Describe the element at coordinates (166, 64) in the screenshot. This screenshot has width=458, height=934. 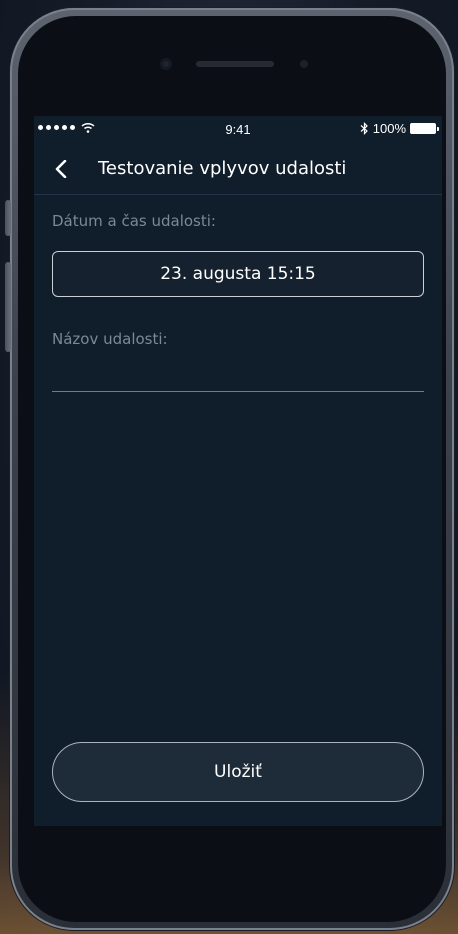
I see `front-camera` at that location.